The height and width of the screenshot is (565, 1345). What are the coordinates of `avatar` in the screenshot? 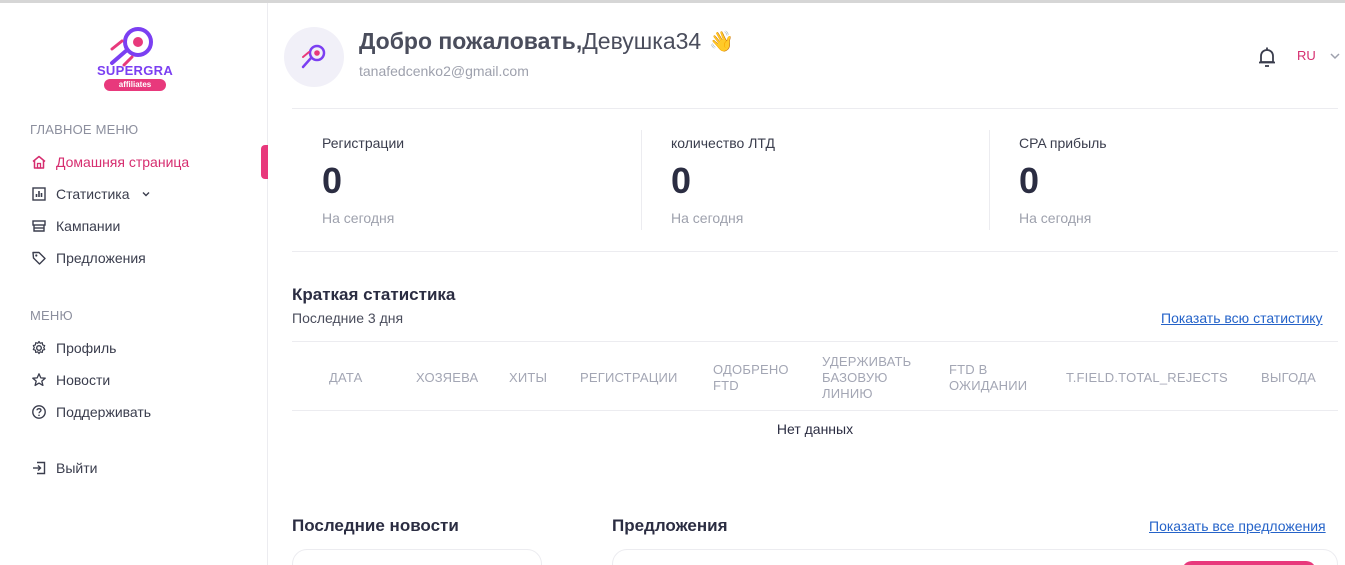 It's located at (314, 57).